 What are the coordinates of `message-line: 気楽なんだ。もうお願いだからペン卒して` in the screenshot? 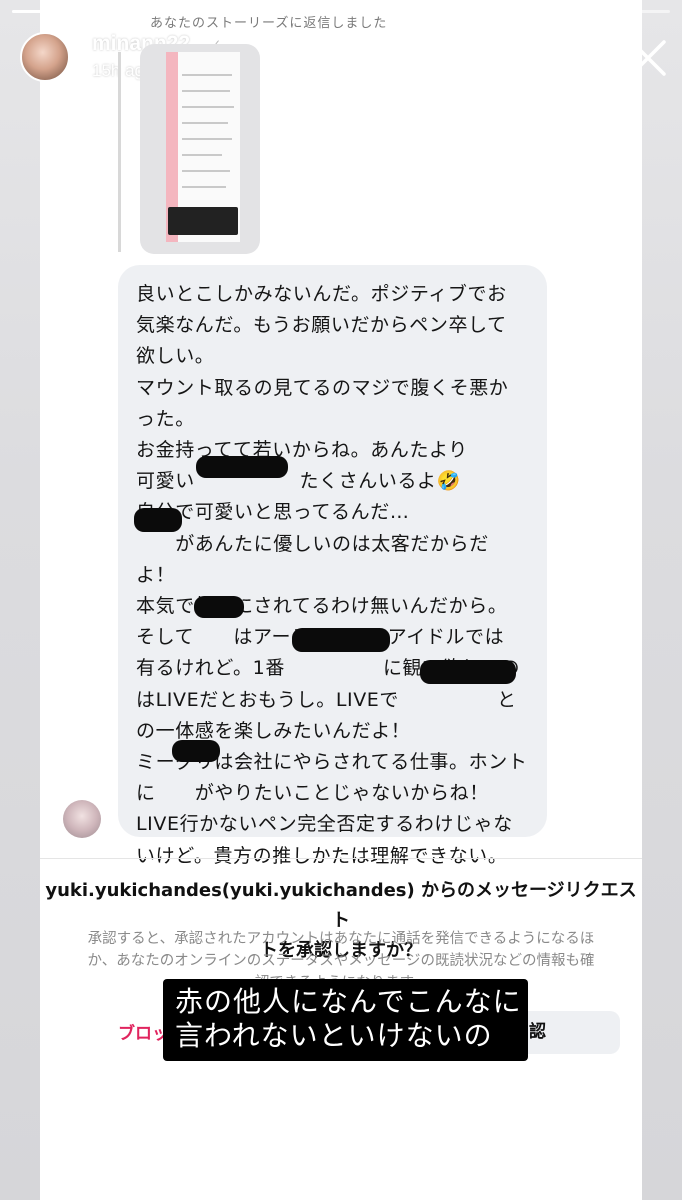 It's located at (321, 325).